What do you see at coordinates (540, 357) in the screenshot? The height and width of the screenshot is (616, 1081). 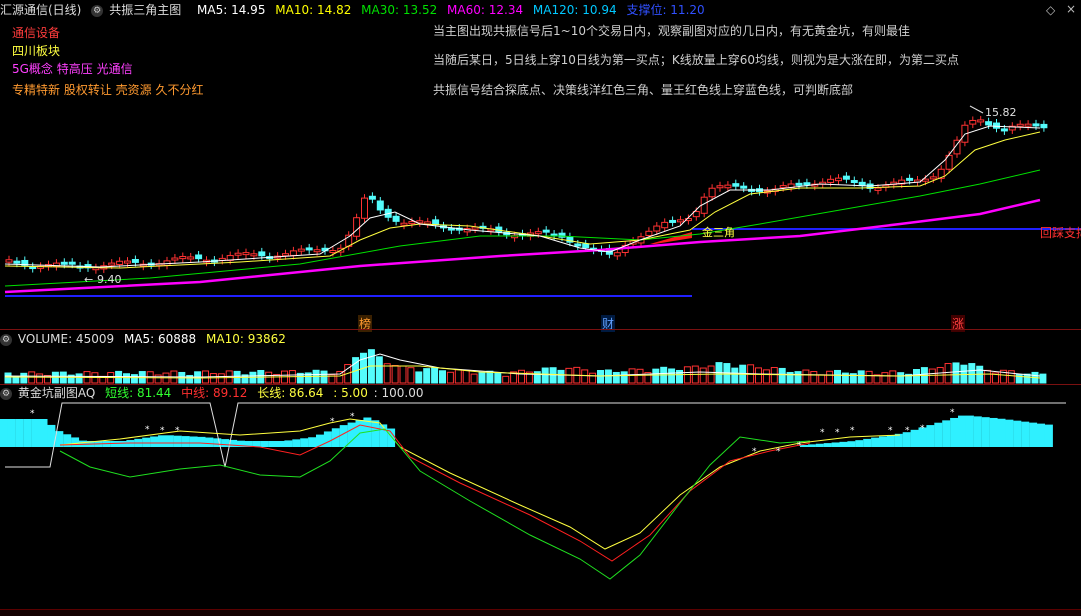 I see `volume-chart` at bounding box center [540, 357].